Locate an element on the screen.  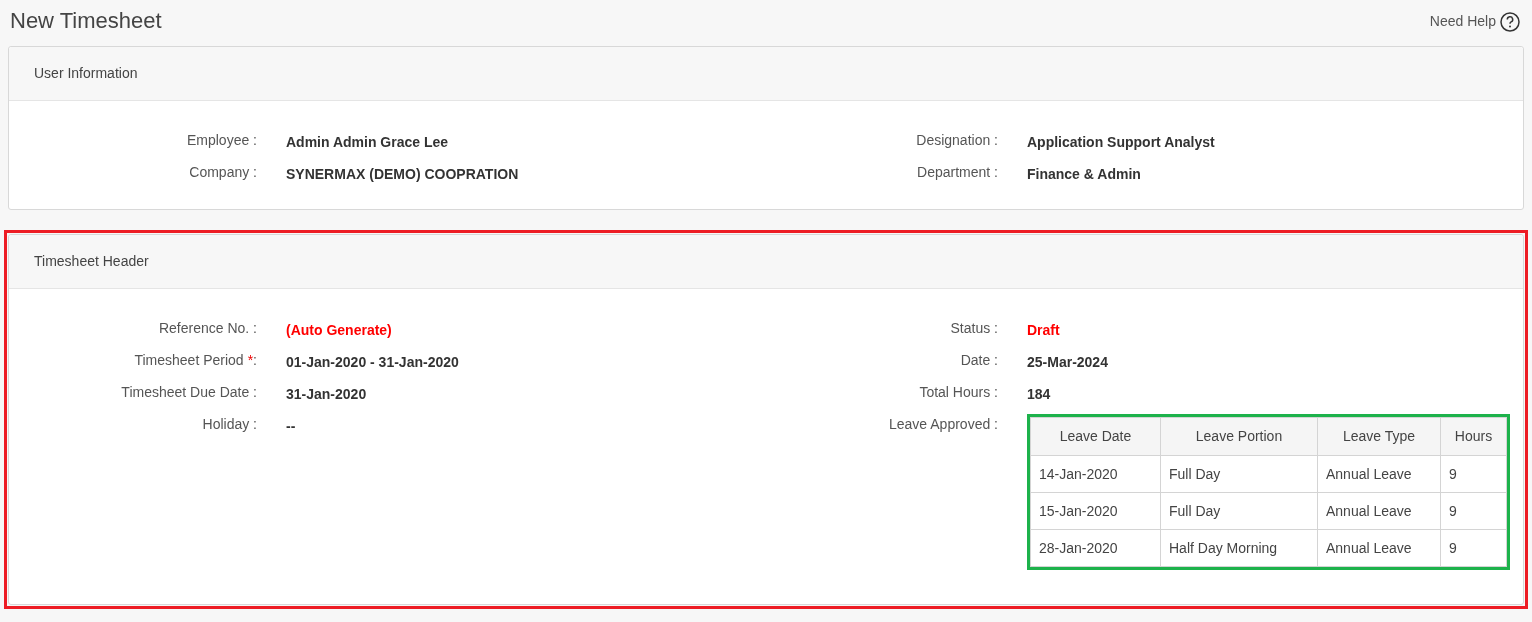
field-value: (Auto Generate) is located at coordinates (339, 330).